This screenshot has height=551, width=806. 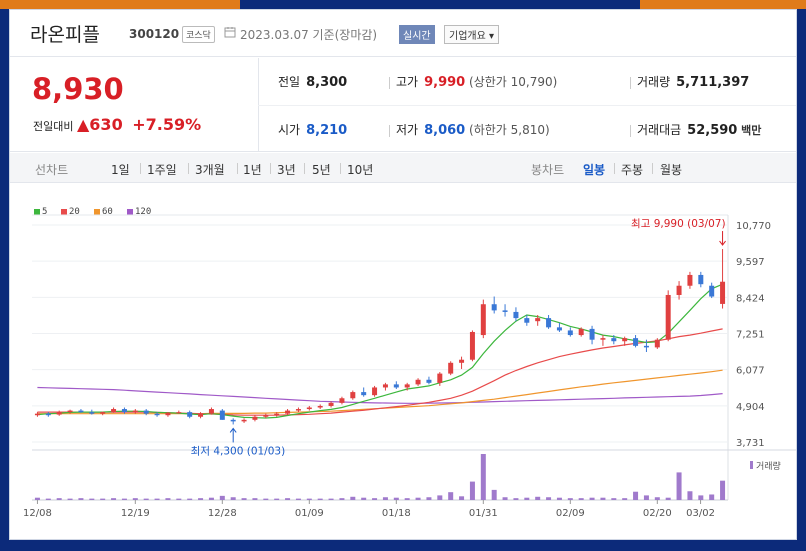 What do you see at coordinates (657, 513) in the screenshot?
I see `x-tick-label: 02/20` at bounding box center [657, 513].